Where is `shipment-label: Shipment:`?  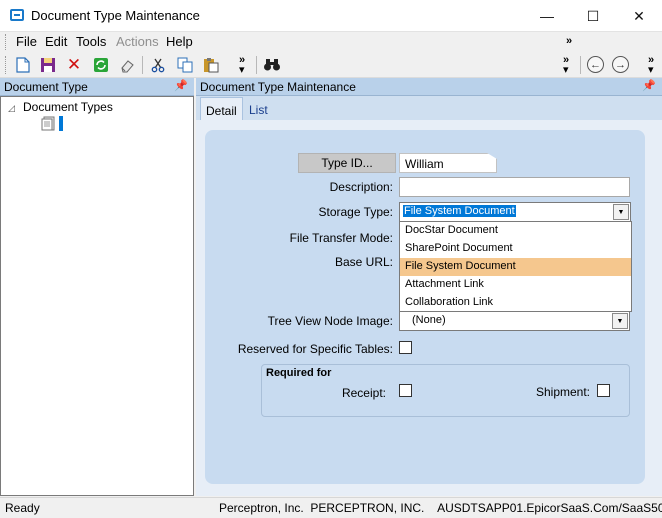
shipment-label: Shipment: is located at coordinates (562, 392).